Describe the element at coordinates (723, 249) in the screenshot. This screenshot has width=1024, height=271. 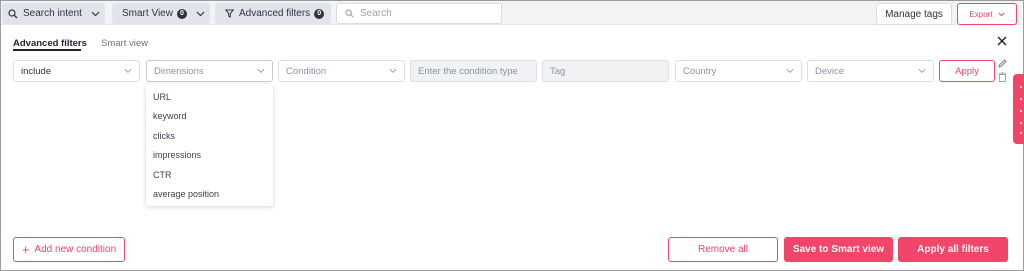
I see `remove-all-button: Remove all` at that location.